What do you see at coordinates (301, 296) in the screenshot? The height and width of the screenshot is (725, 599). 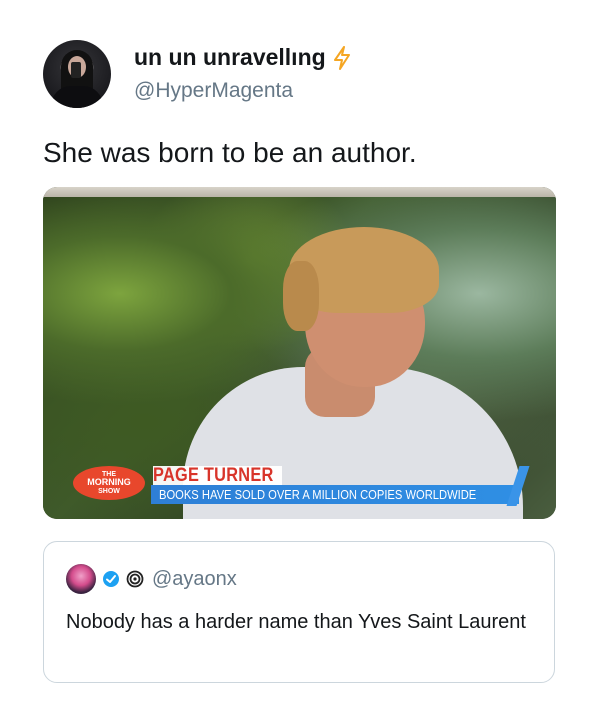 I see `person-hair-side` at bounding box center [301, 296].